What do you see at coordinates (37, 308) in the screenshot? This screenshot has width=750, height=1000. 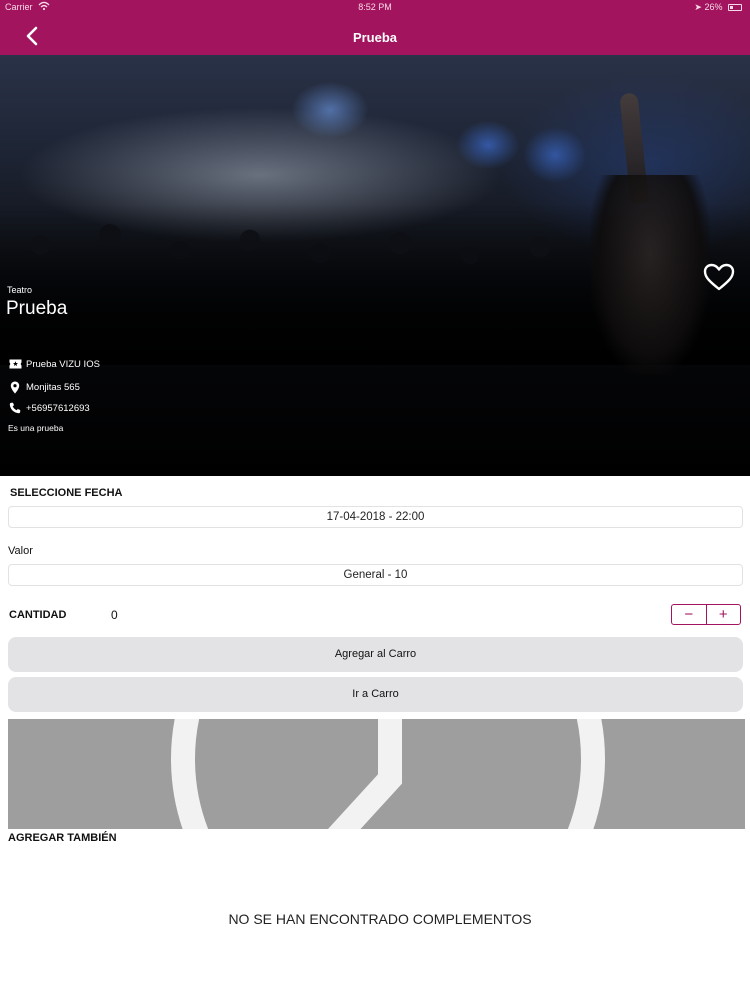 I see `event-title: Prueba` at bounding box center [37, 308].